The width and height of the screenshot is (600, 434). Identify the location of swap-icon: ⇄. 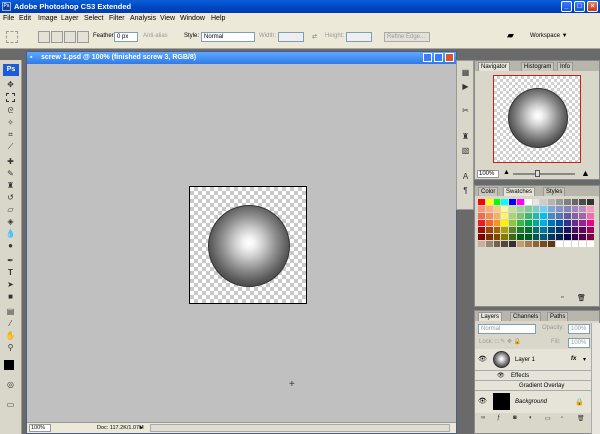
(314, 36).